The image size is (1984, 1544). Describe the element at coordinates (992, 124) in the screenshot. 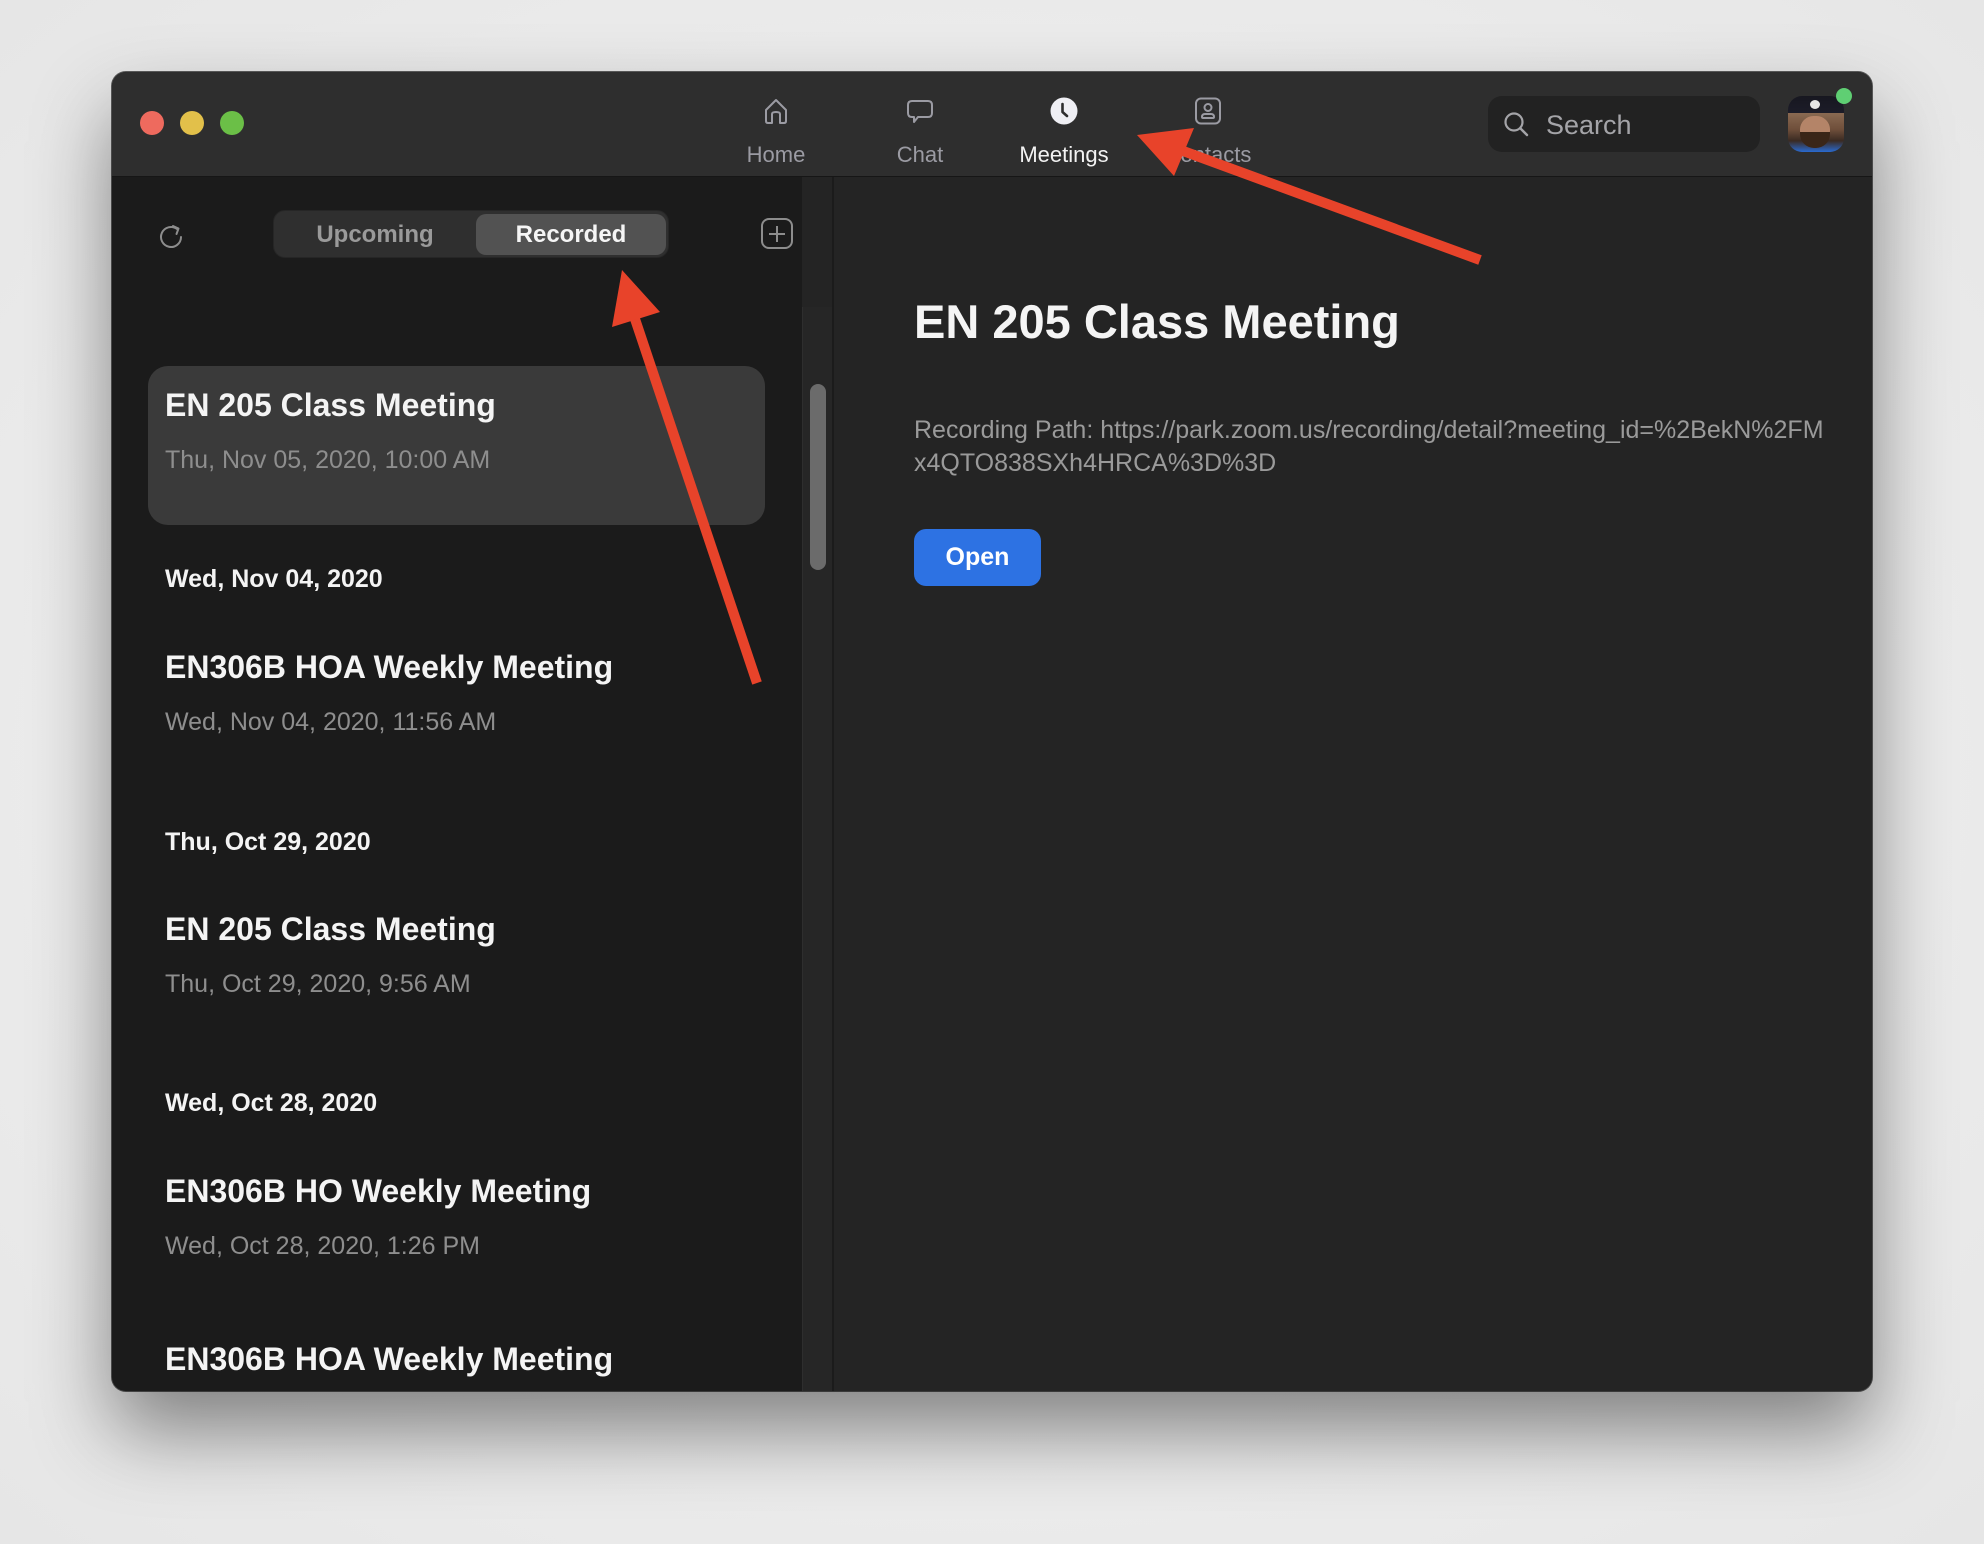

I see `title-bar: Home Chat Meetings Contacts` at that location.